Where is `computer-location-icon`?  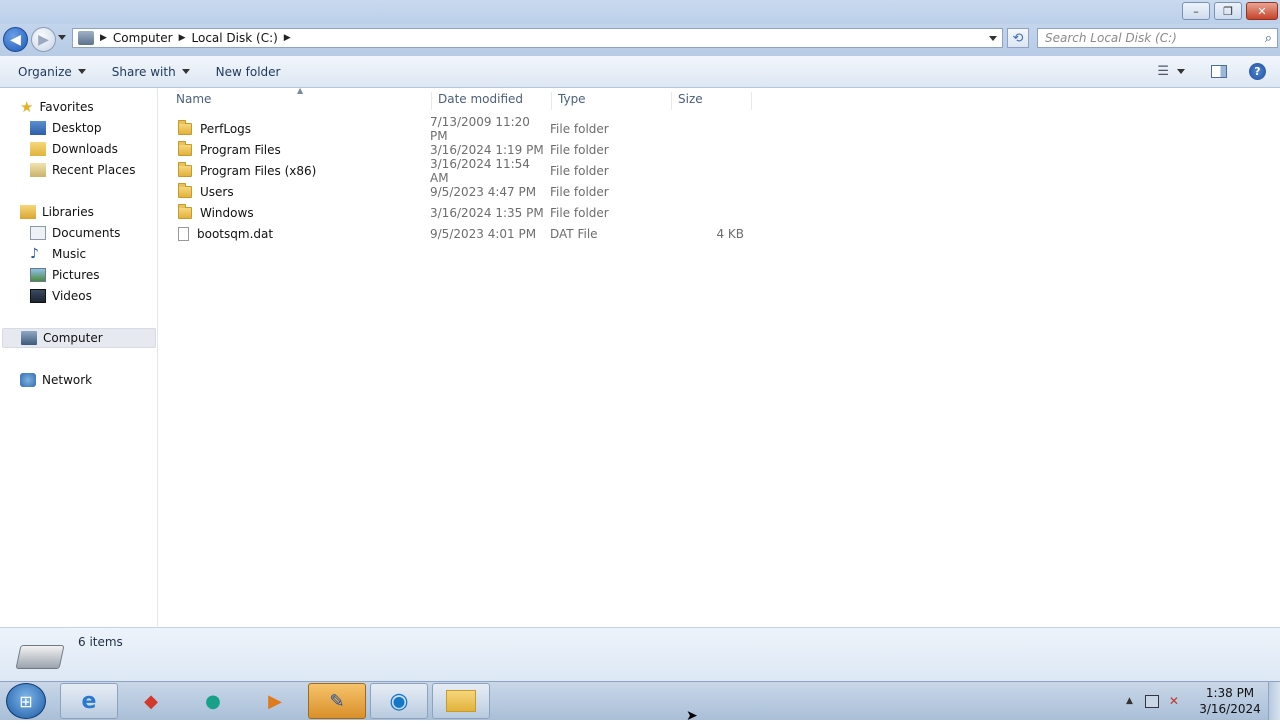
computer-location-icon is located at coordinates (86, 38).